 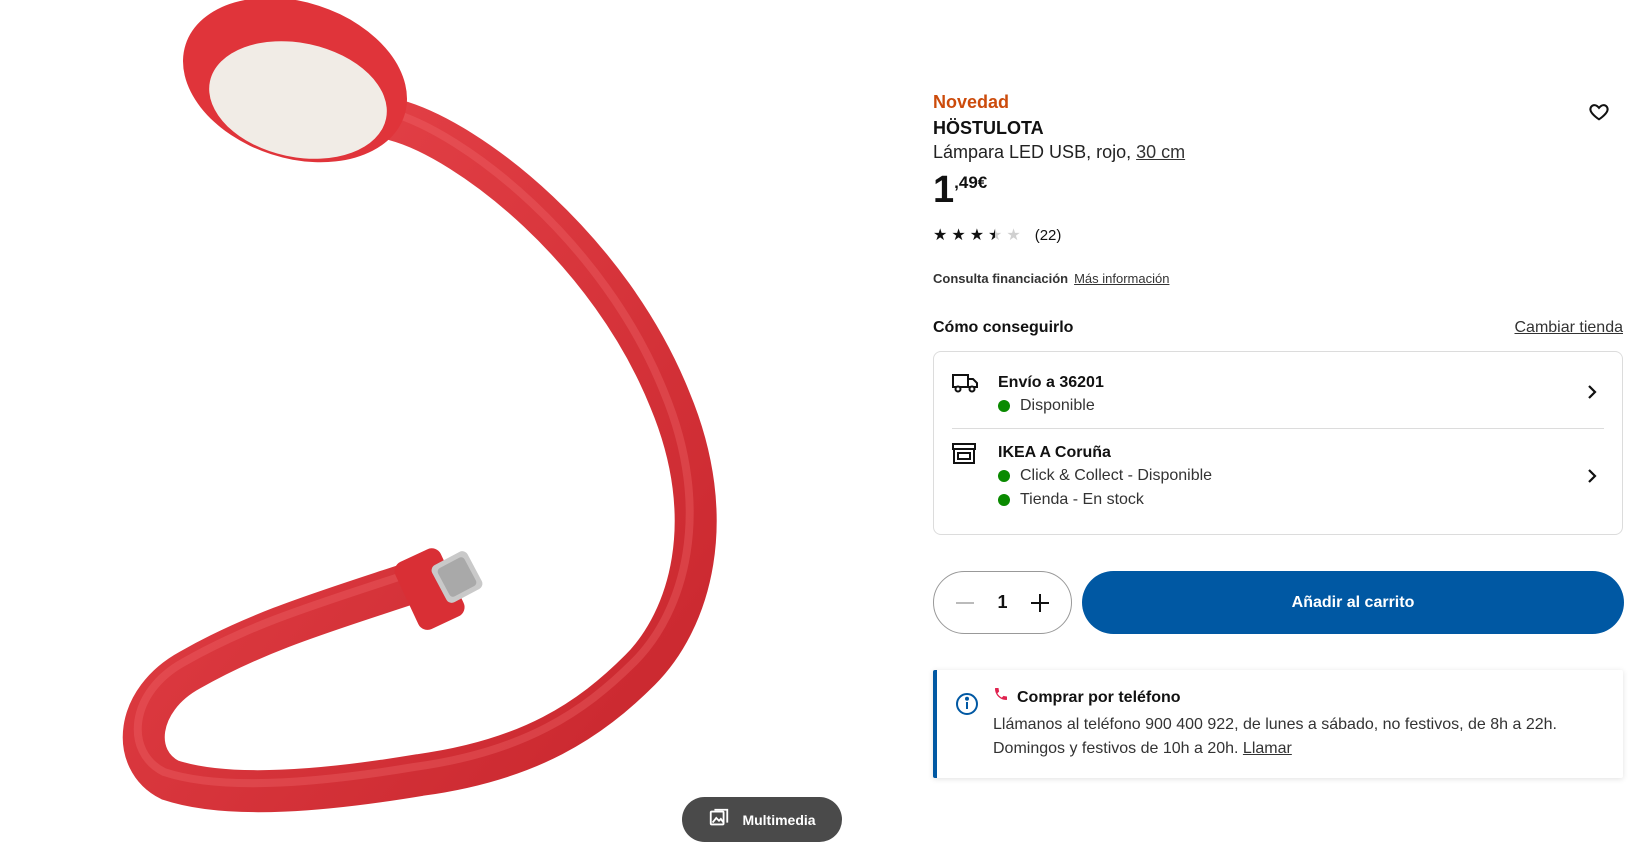 I want to click on heart-icon, so click(x=1599, y=114).